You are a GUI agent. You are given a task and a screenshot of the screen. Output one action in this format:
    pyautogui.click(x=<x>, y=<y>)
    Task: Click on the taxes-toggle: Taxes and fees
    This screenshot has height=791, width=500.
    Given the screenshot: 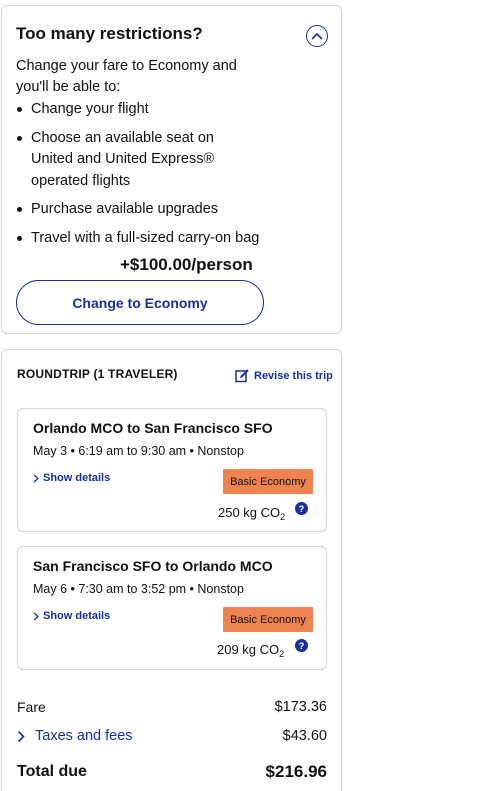 What is the action you would take?
    pyautogui.click(x=75, y=736)
    